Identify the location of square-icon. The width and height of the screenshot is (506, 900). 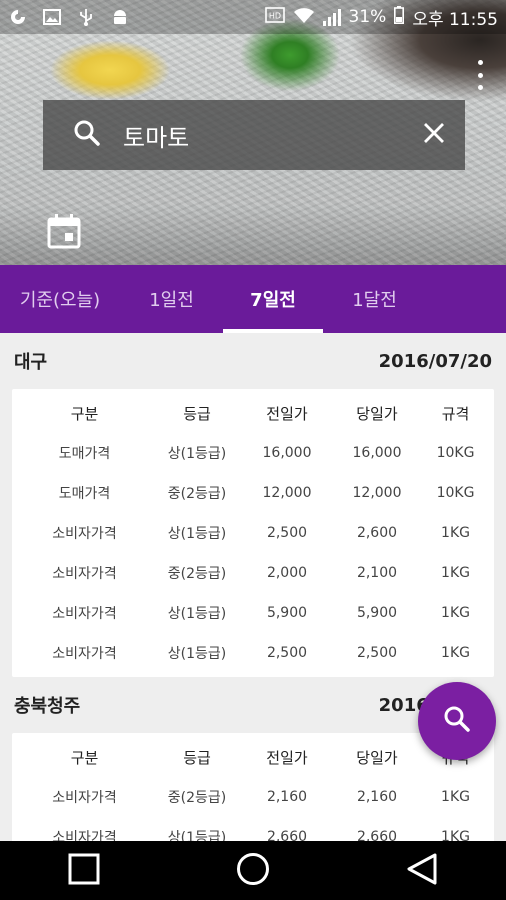
(84, 871).